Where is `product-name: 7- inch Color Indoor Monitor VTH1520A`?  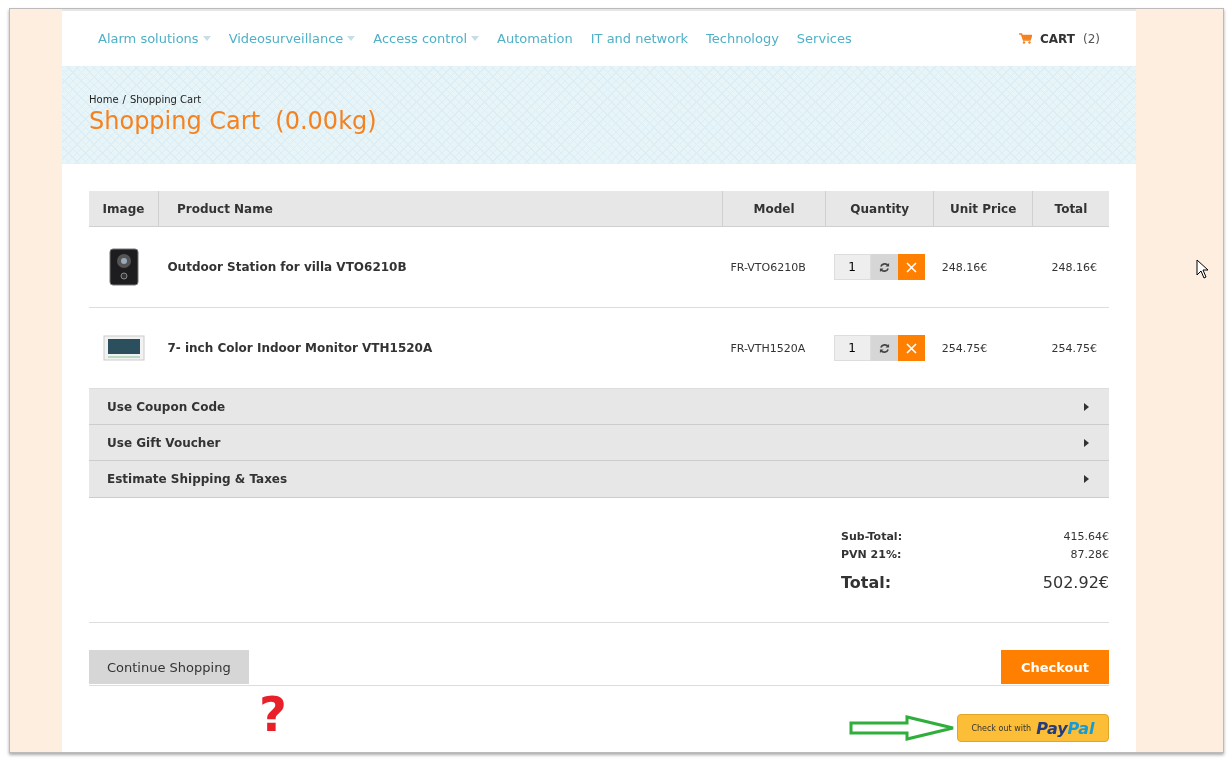
product-name: 7- inch Color Indoor Monitor VTH1520A is located at coordinates (440, 348).